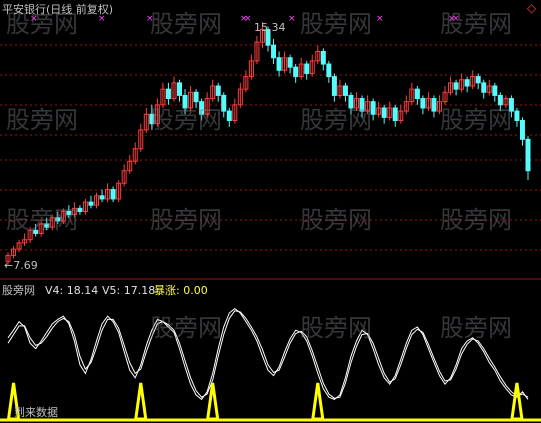  Describe the element at coordinates (265, 401) in the screenshot. I see `burst-series` at that location.